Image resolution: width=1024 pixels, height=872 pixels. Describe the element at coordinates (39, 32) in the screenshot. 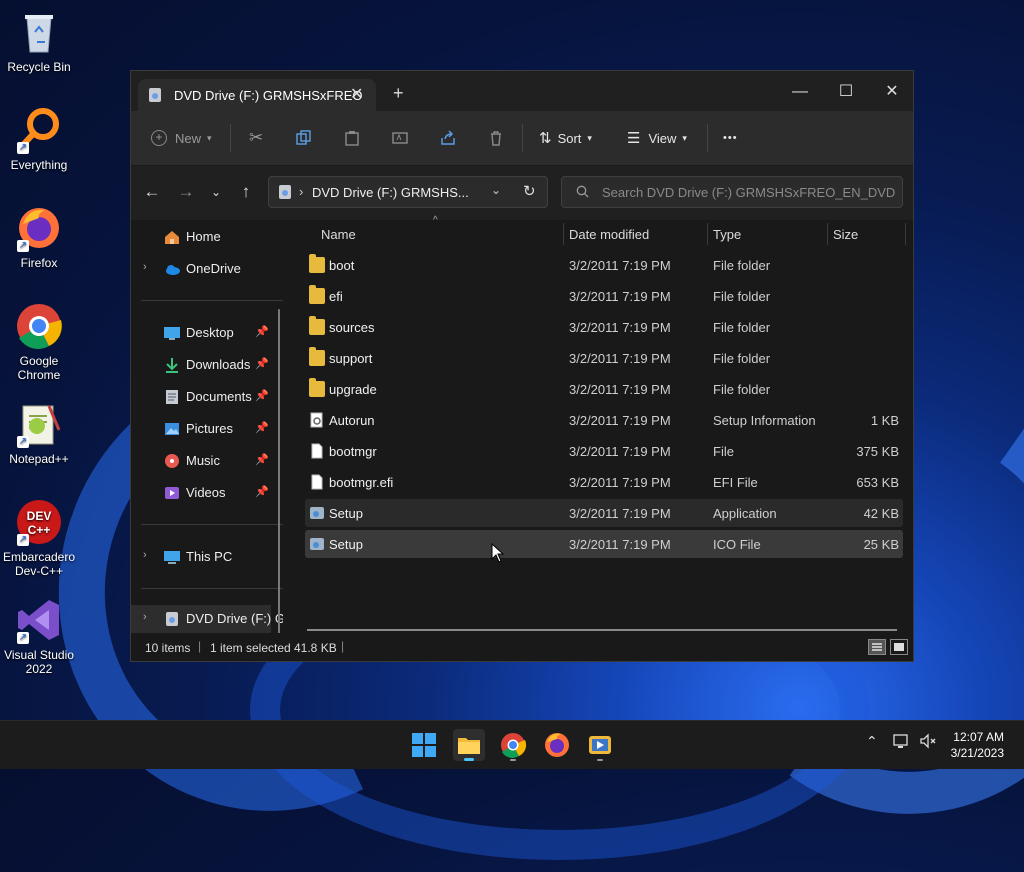

I see `recycle-bin-icon` at that location.